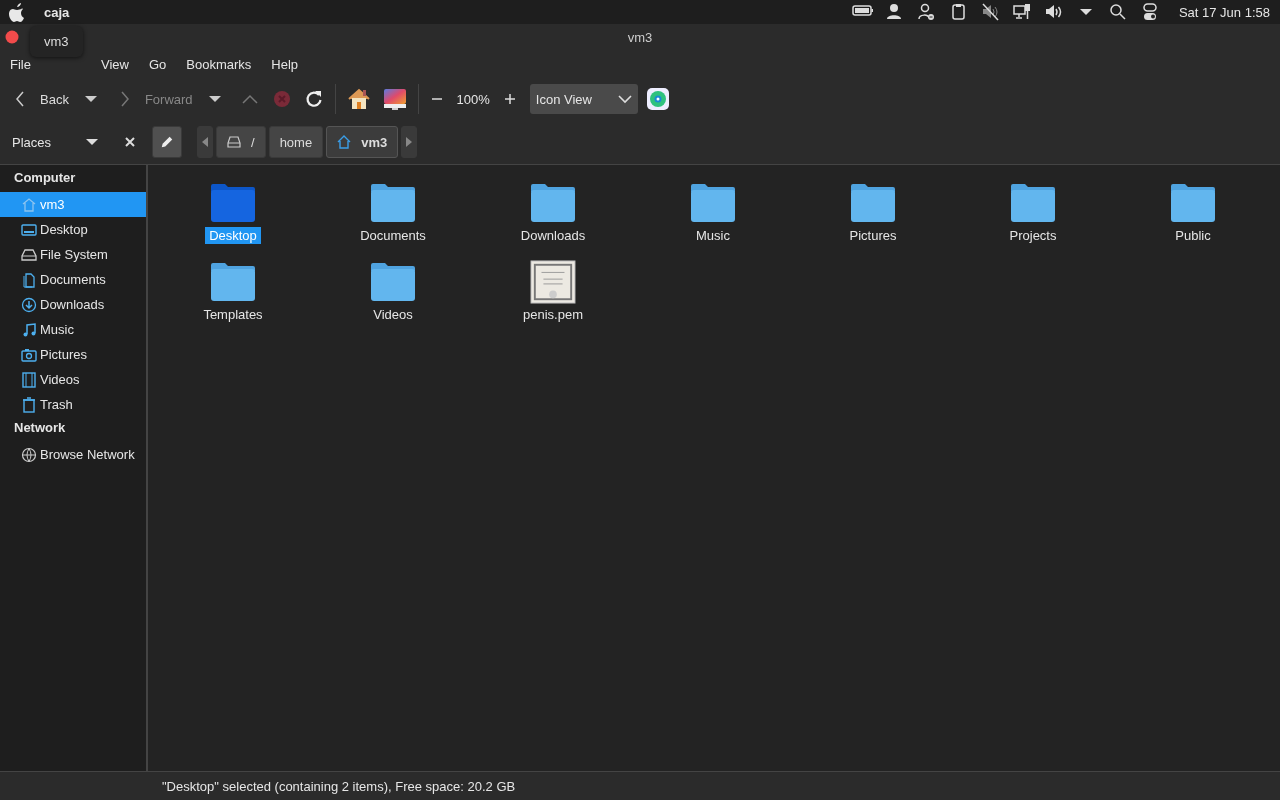 This screenshot has width=1280, height=800. I want to click on computer-icon, so click(394, 99).